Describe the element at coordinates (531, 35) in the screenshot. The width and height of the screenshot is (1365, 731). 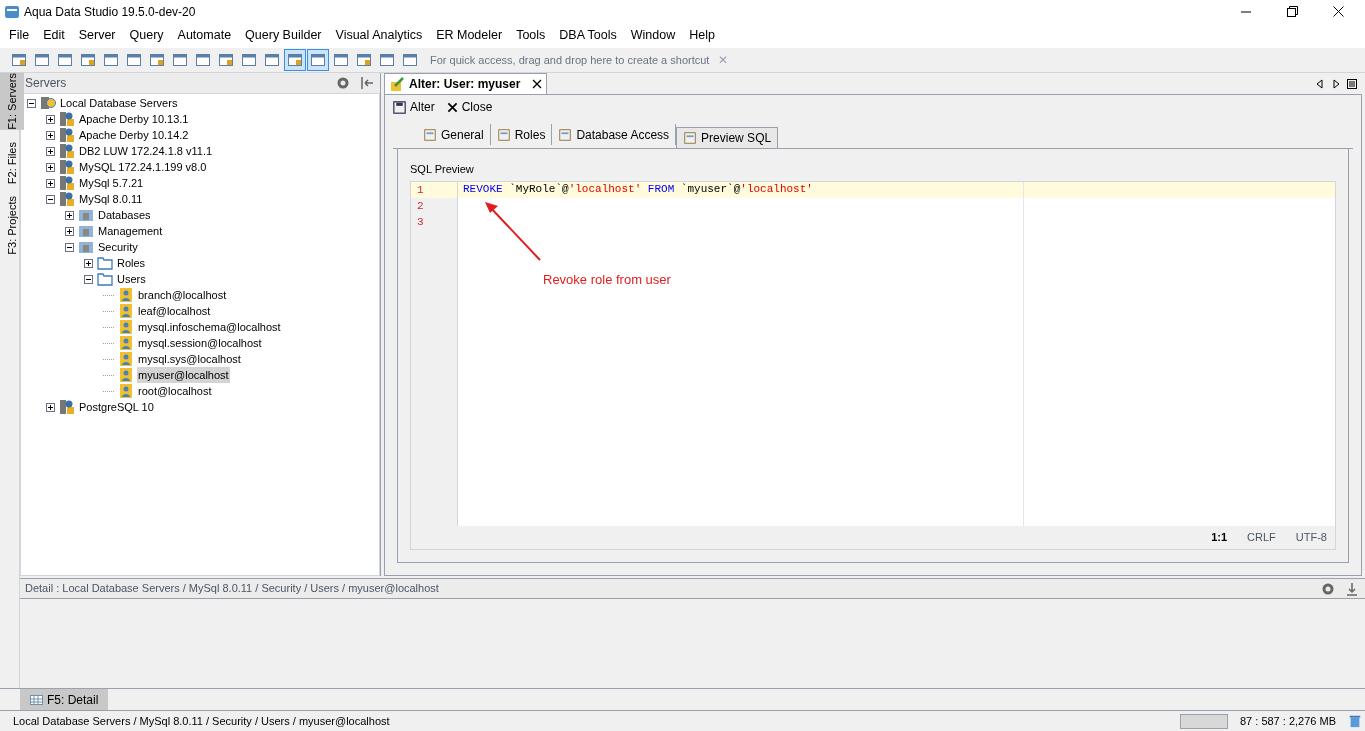
I see `menu-item: Tools` at that location.